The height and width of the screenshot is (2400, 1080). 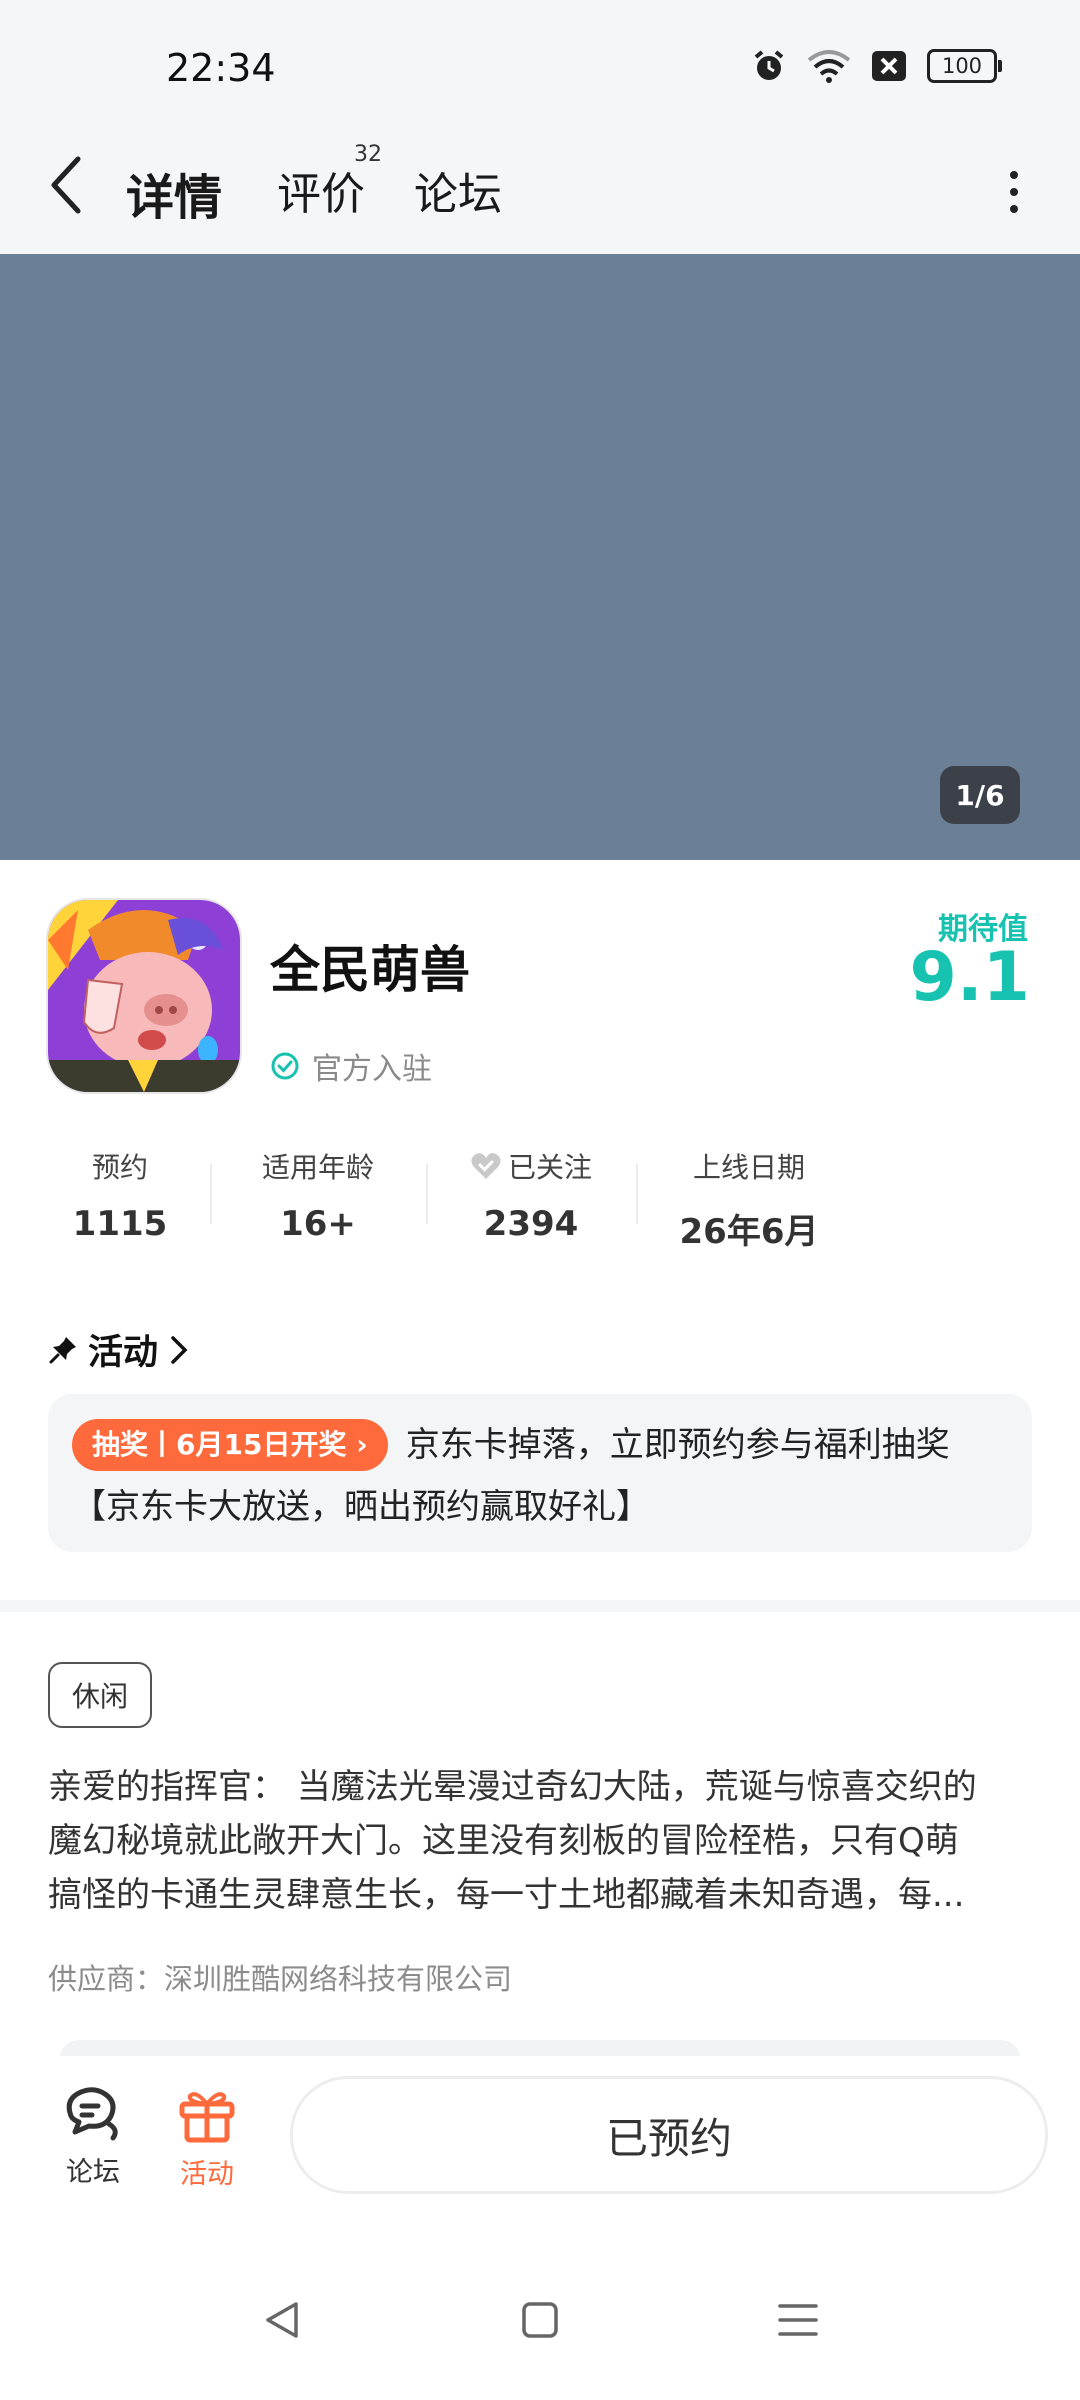 What do you see at coordinates (669, 2135) in the screenshot?
I see `reserved-button: 已预约` at bounding box center [669, 2135].